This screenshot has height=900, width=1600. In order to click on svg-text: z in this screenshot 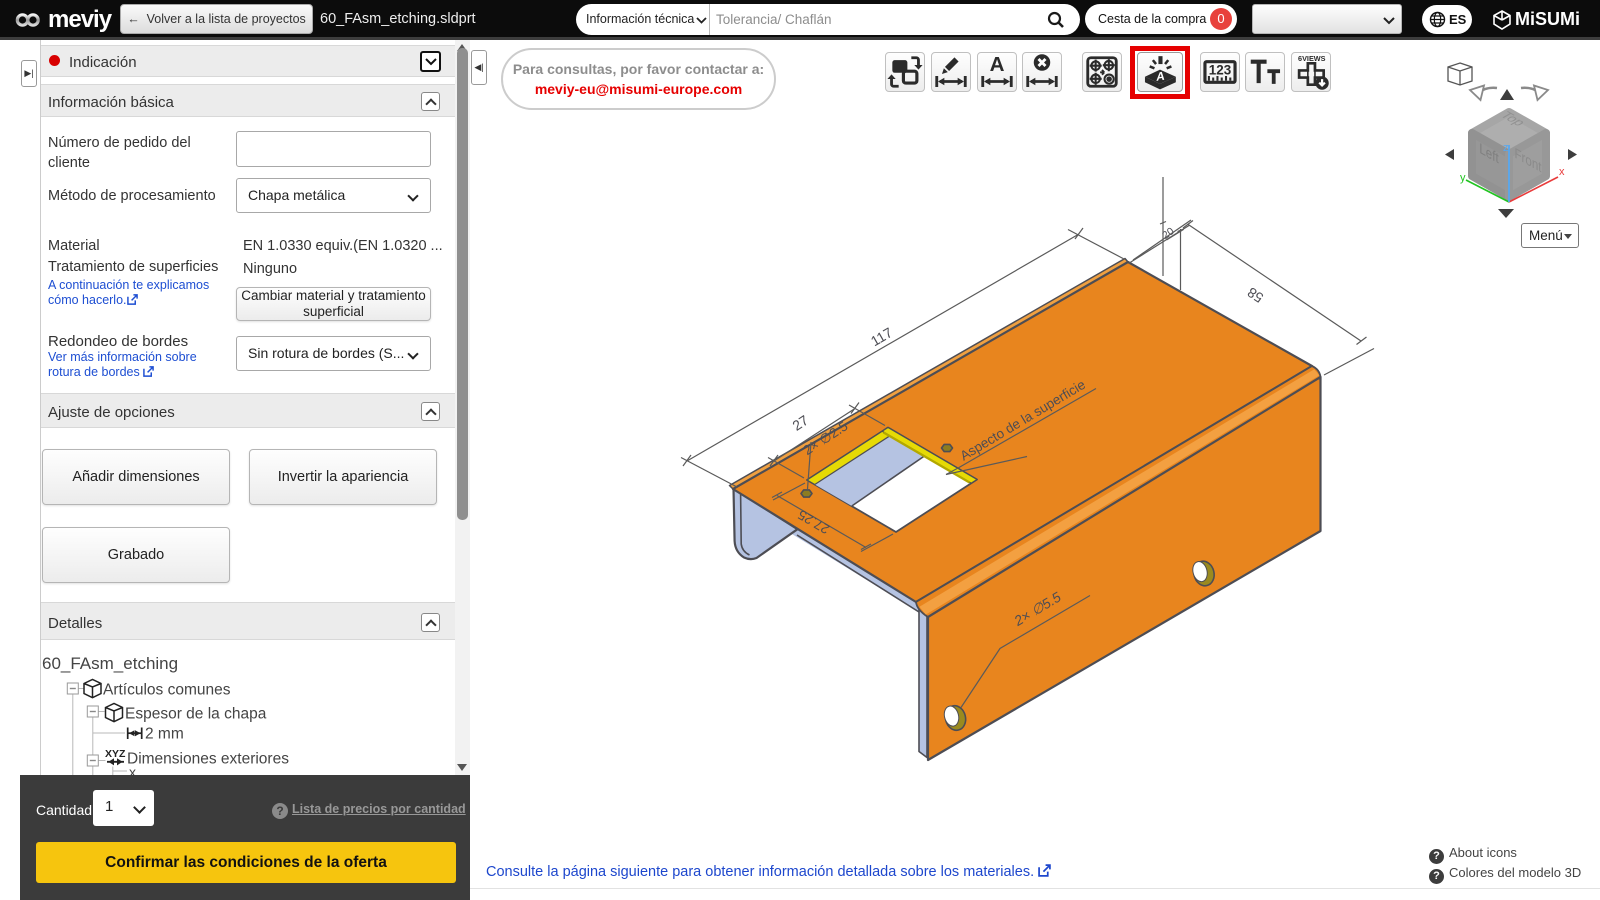, I will do `click(1506, 148)`.